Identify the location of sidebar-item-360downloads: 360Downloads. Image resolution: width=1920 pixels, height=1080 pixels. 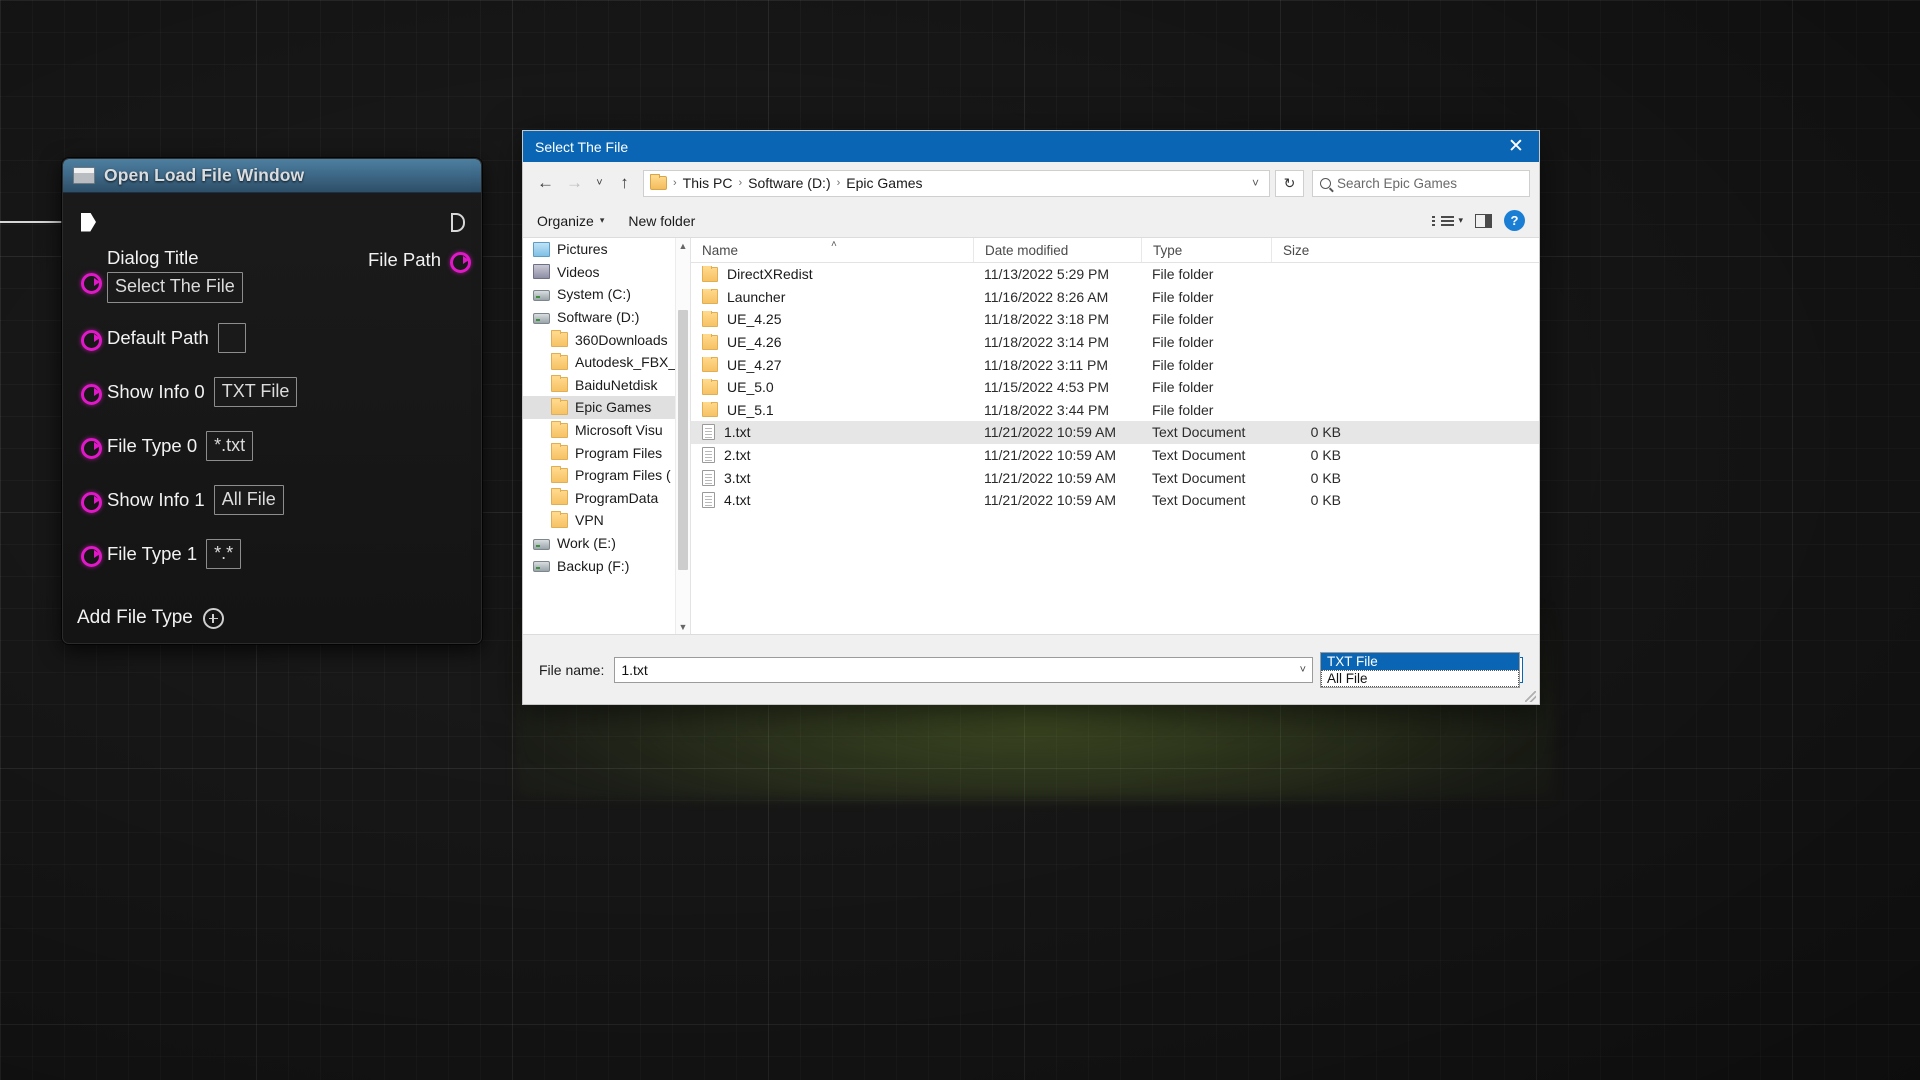
(606, 339).